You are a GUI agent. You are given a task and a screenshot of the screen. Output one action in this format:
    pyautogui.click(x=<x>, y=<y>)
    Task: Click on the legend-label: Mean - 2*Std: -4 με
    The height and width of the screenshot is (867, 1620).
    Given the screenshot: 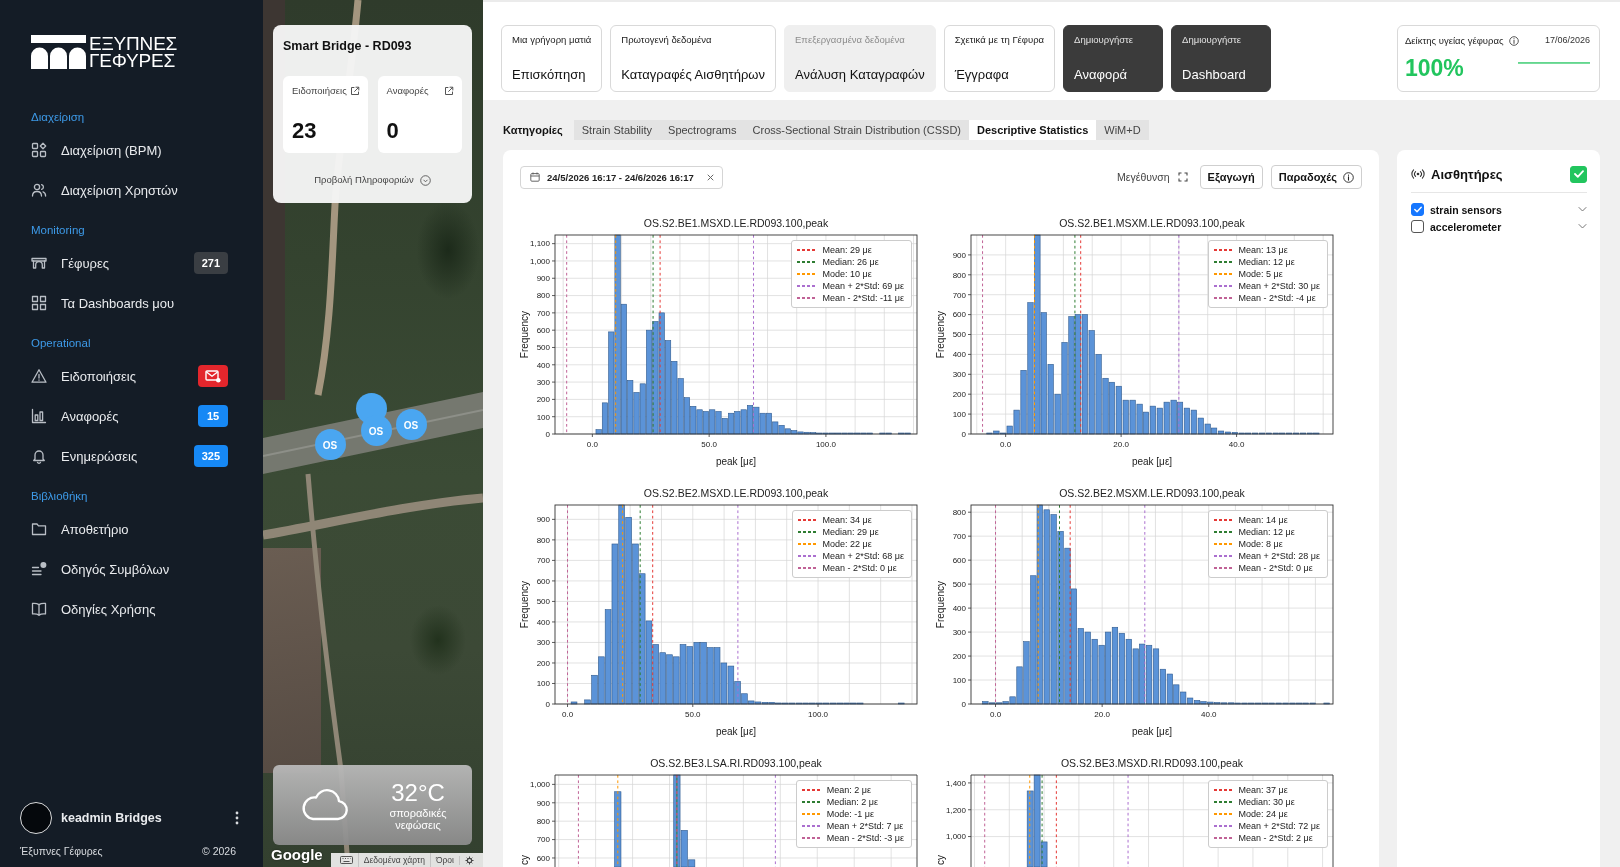 What is the action you would take?
    pyautogui.click(x=1277, y=298)
    